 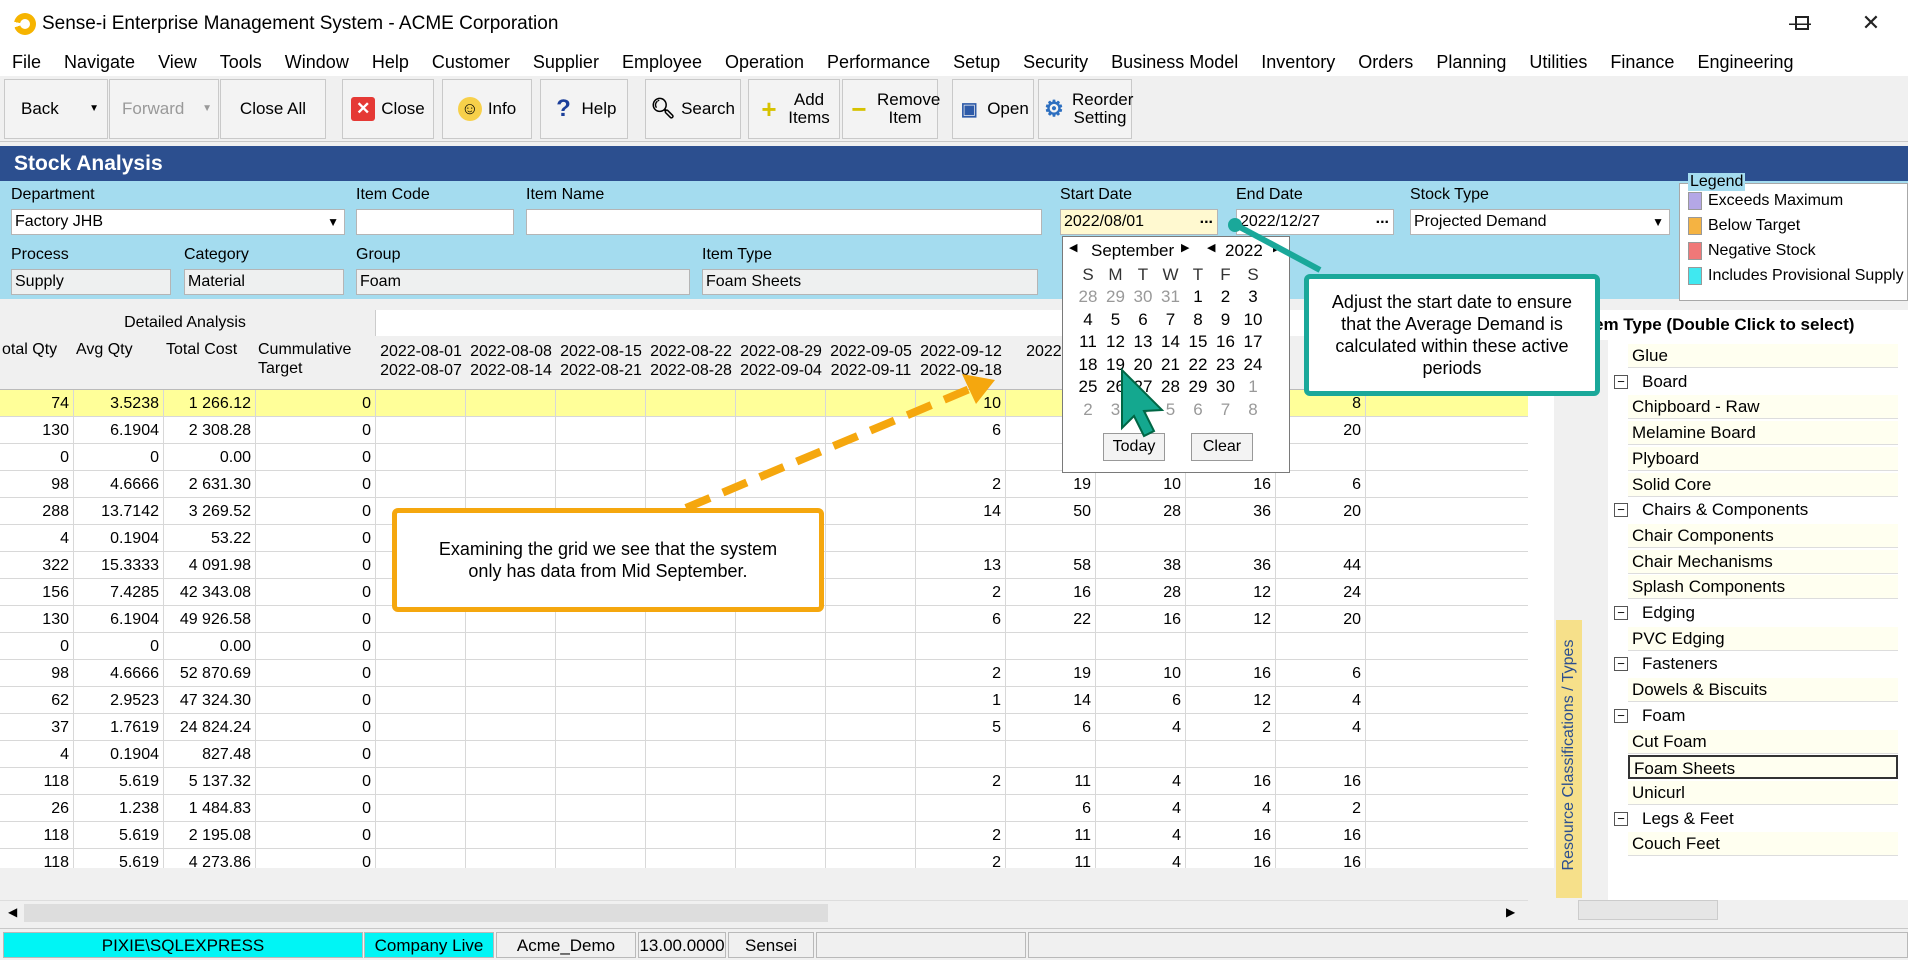 What do you see at coordinates (1003, 365) in the screenshot?
I see `annotation-arrows` at bounding box center [1003, 365].